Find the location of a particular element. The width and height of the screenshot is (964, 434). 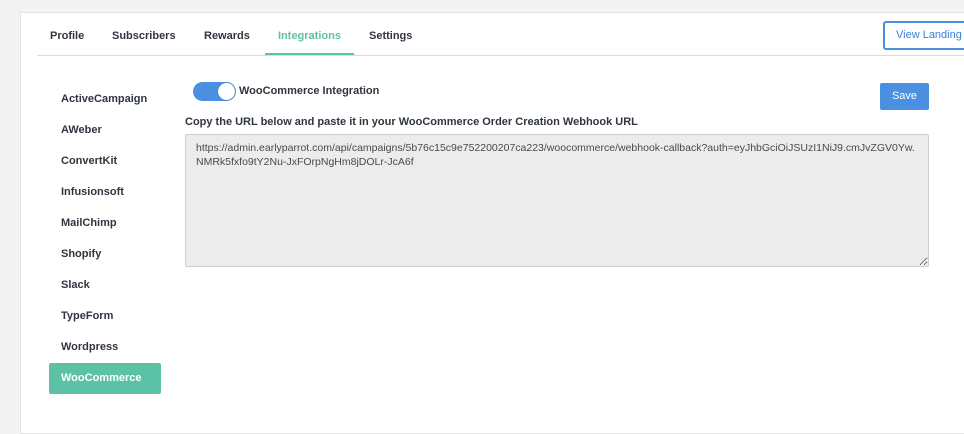

sidebar-item-wordpress: Wordpress is located at coordinates (105, 347).